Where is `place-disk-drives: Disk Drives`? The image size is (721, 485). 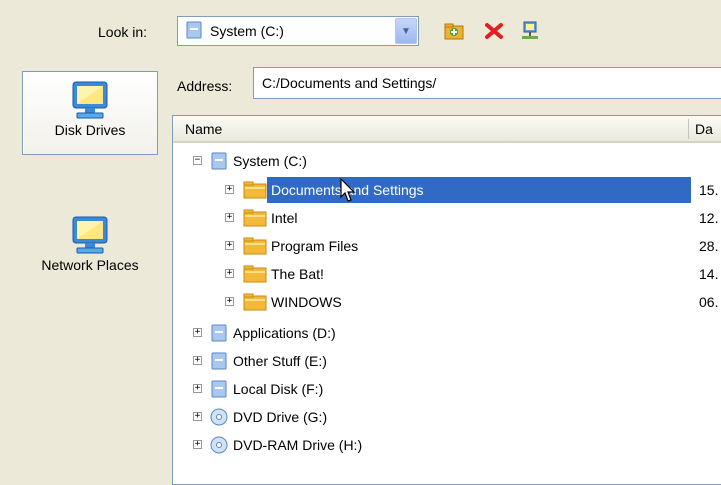
place-disk-drives: Disk Drives is located at coordinates (90, 113).